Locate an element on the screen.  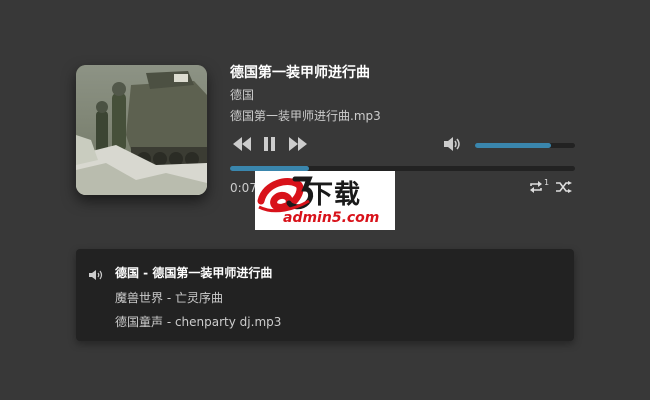
volume-level is located at coordinates (513, 145).